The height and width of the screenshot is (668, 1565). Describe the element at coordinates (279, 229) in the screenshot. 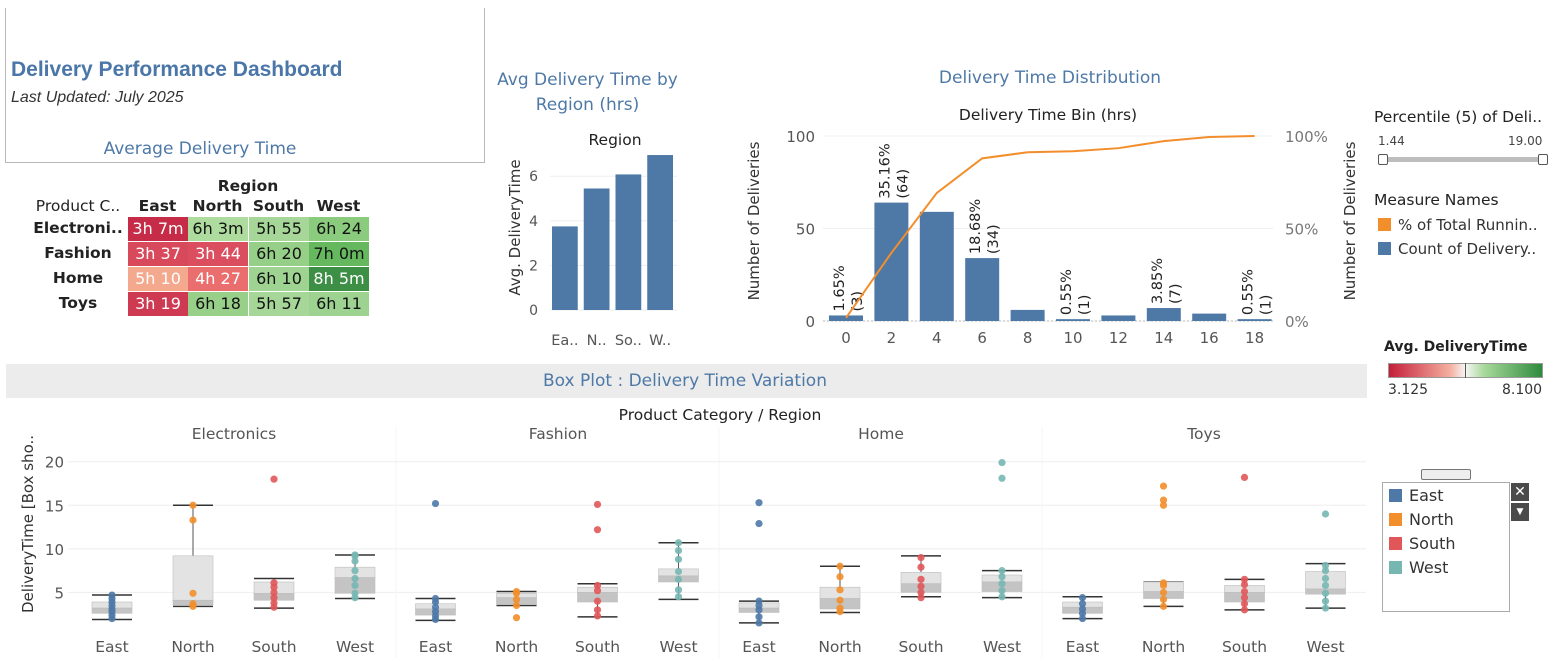

I see `heatmap-cell: 5h 55` at that location.